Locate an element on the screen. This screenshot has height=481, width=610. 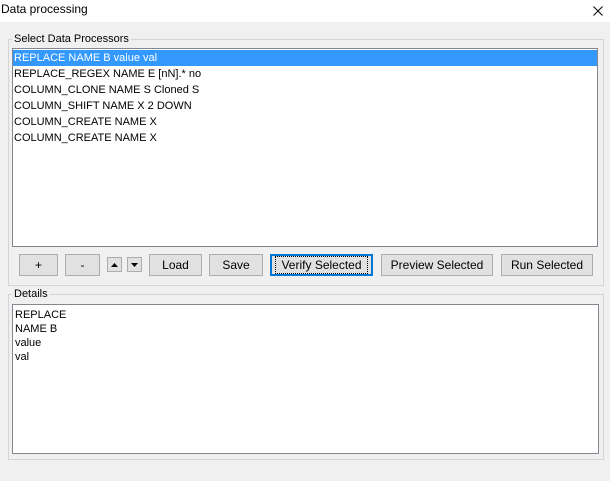
verify-selected-button-label: Verify Selected is located at coordinates (321, 265).